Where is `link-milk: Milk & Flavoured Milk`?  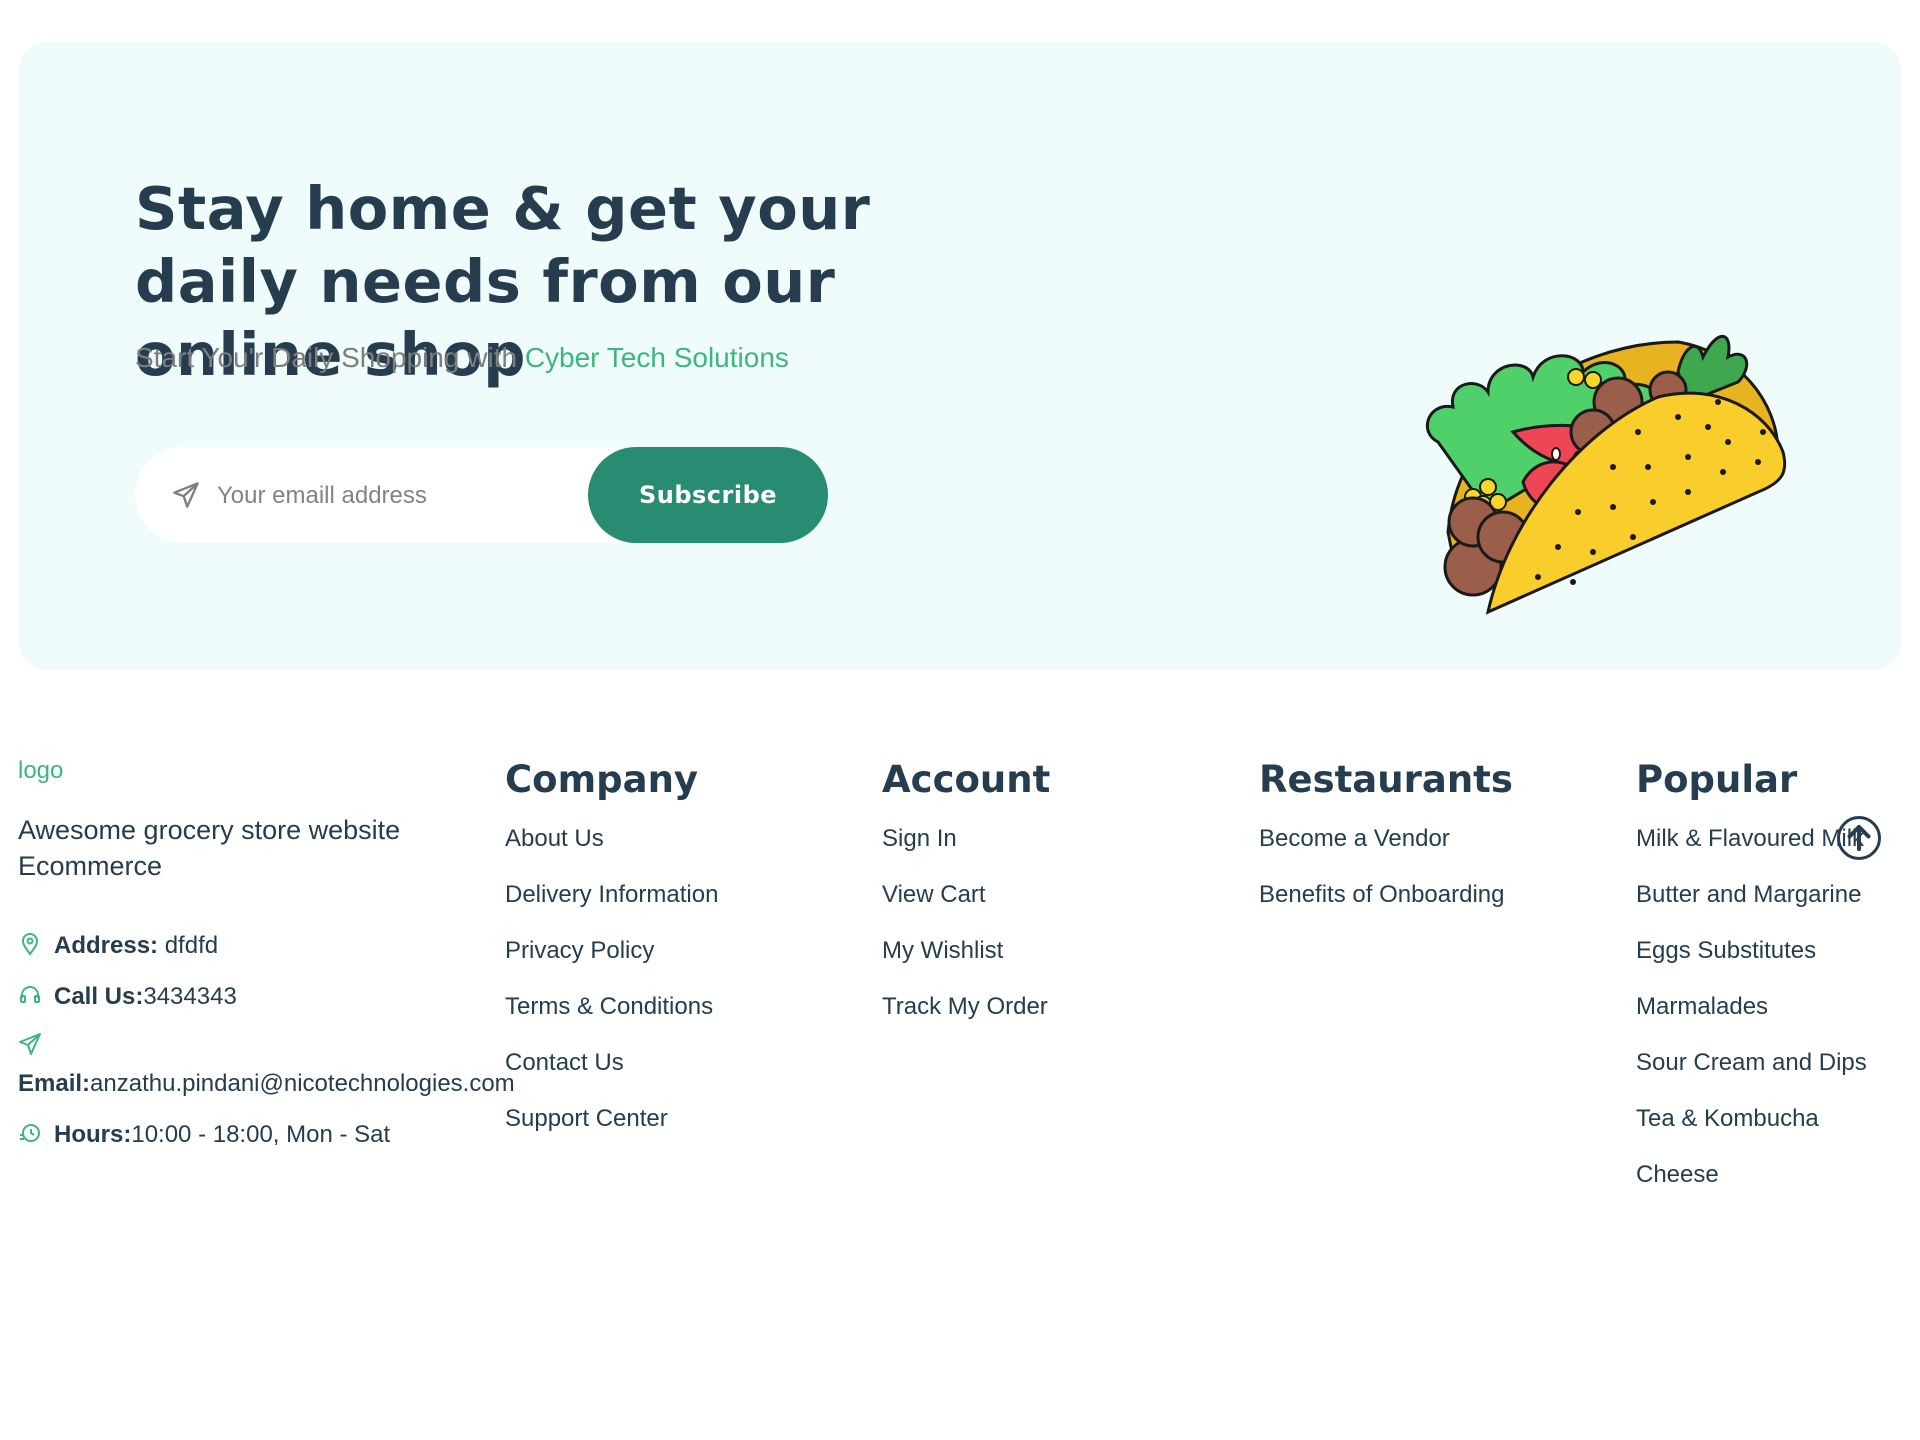
link-milk: Milk & Flavoured Milk is located at coordinates (1751, 853).